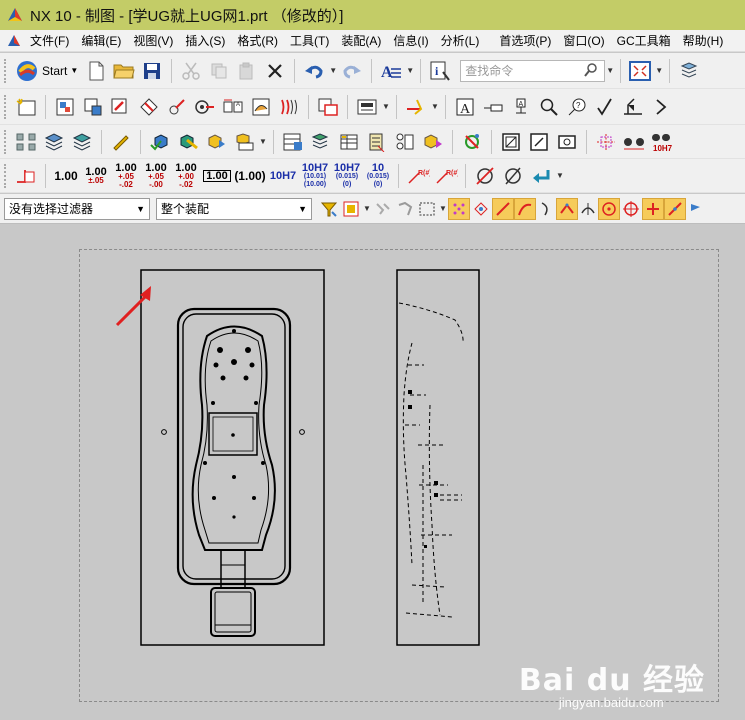  Describe the element at coordinates (583, 40) in the screenshot. I see `menu-window: 窗口(O)` at that location.